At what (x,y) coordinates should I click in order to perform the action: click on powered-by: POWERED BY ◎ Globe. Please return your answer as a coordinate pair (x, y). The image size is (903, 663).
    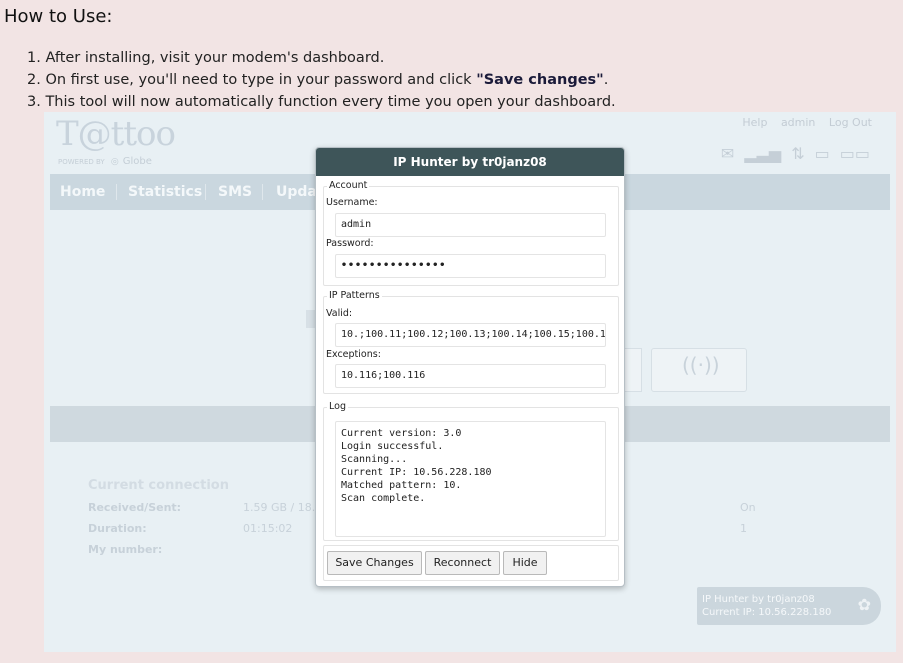
    Looking at the image, I should click on (105, 161).